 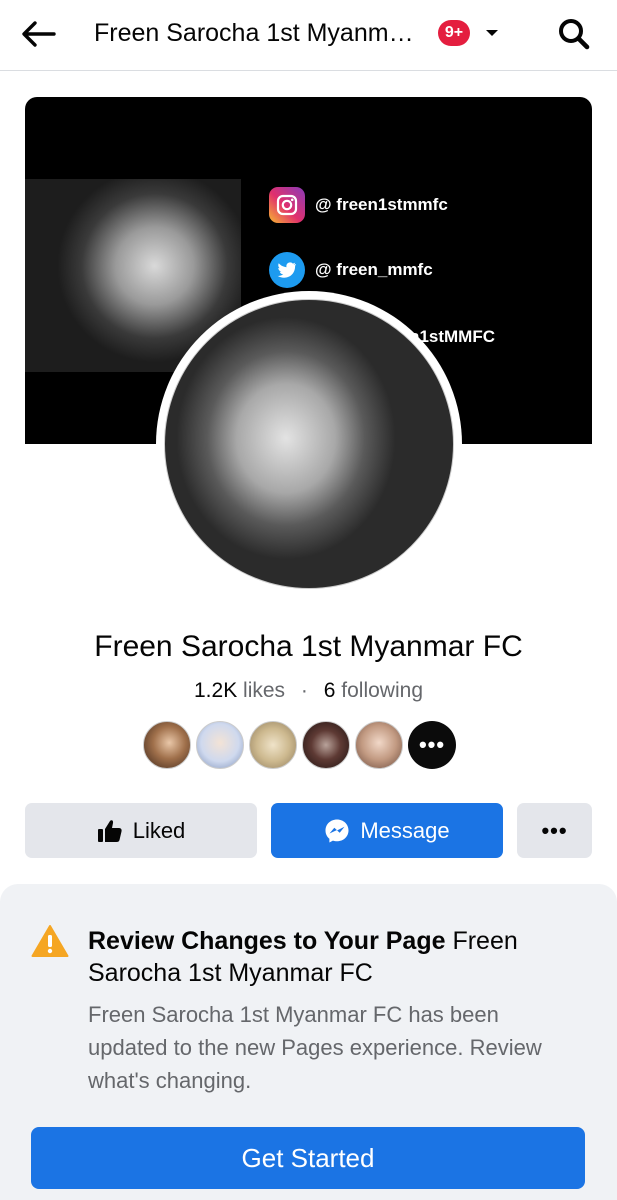 What do you see at coordinates (264, 690) in the screenshot?
I see `likes-label: likes` at bounding box center [264, 690].